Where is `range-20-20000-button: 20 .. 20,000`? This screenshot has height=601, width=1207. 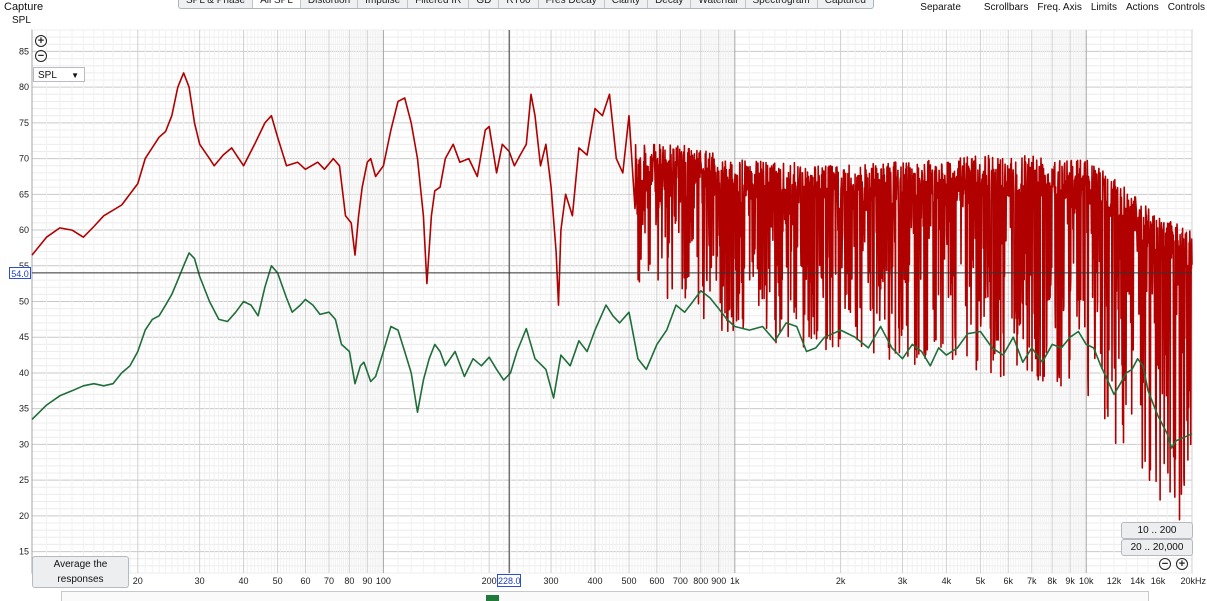
range-20-20000-button: 20 .. 20,000 is located at coordinates (1157, 547).